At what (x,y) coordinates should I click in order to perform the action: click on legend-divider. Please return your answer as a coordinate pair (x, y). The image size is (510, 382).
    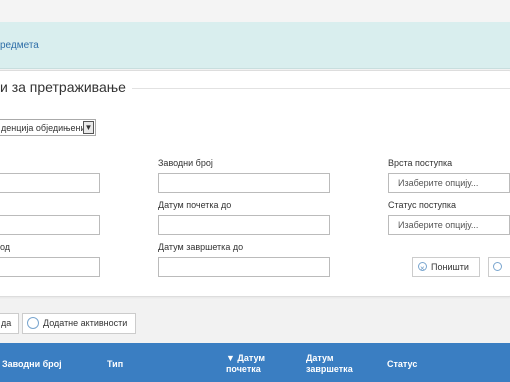
    Looking at the image, I should click on (320, 88).